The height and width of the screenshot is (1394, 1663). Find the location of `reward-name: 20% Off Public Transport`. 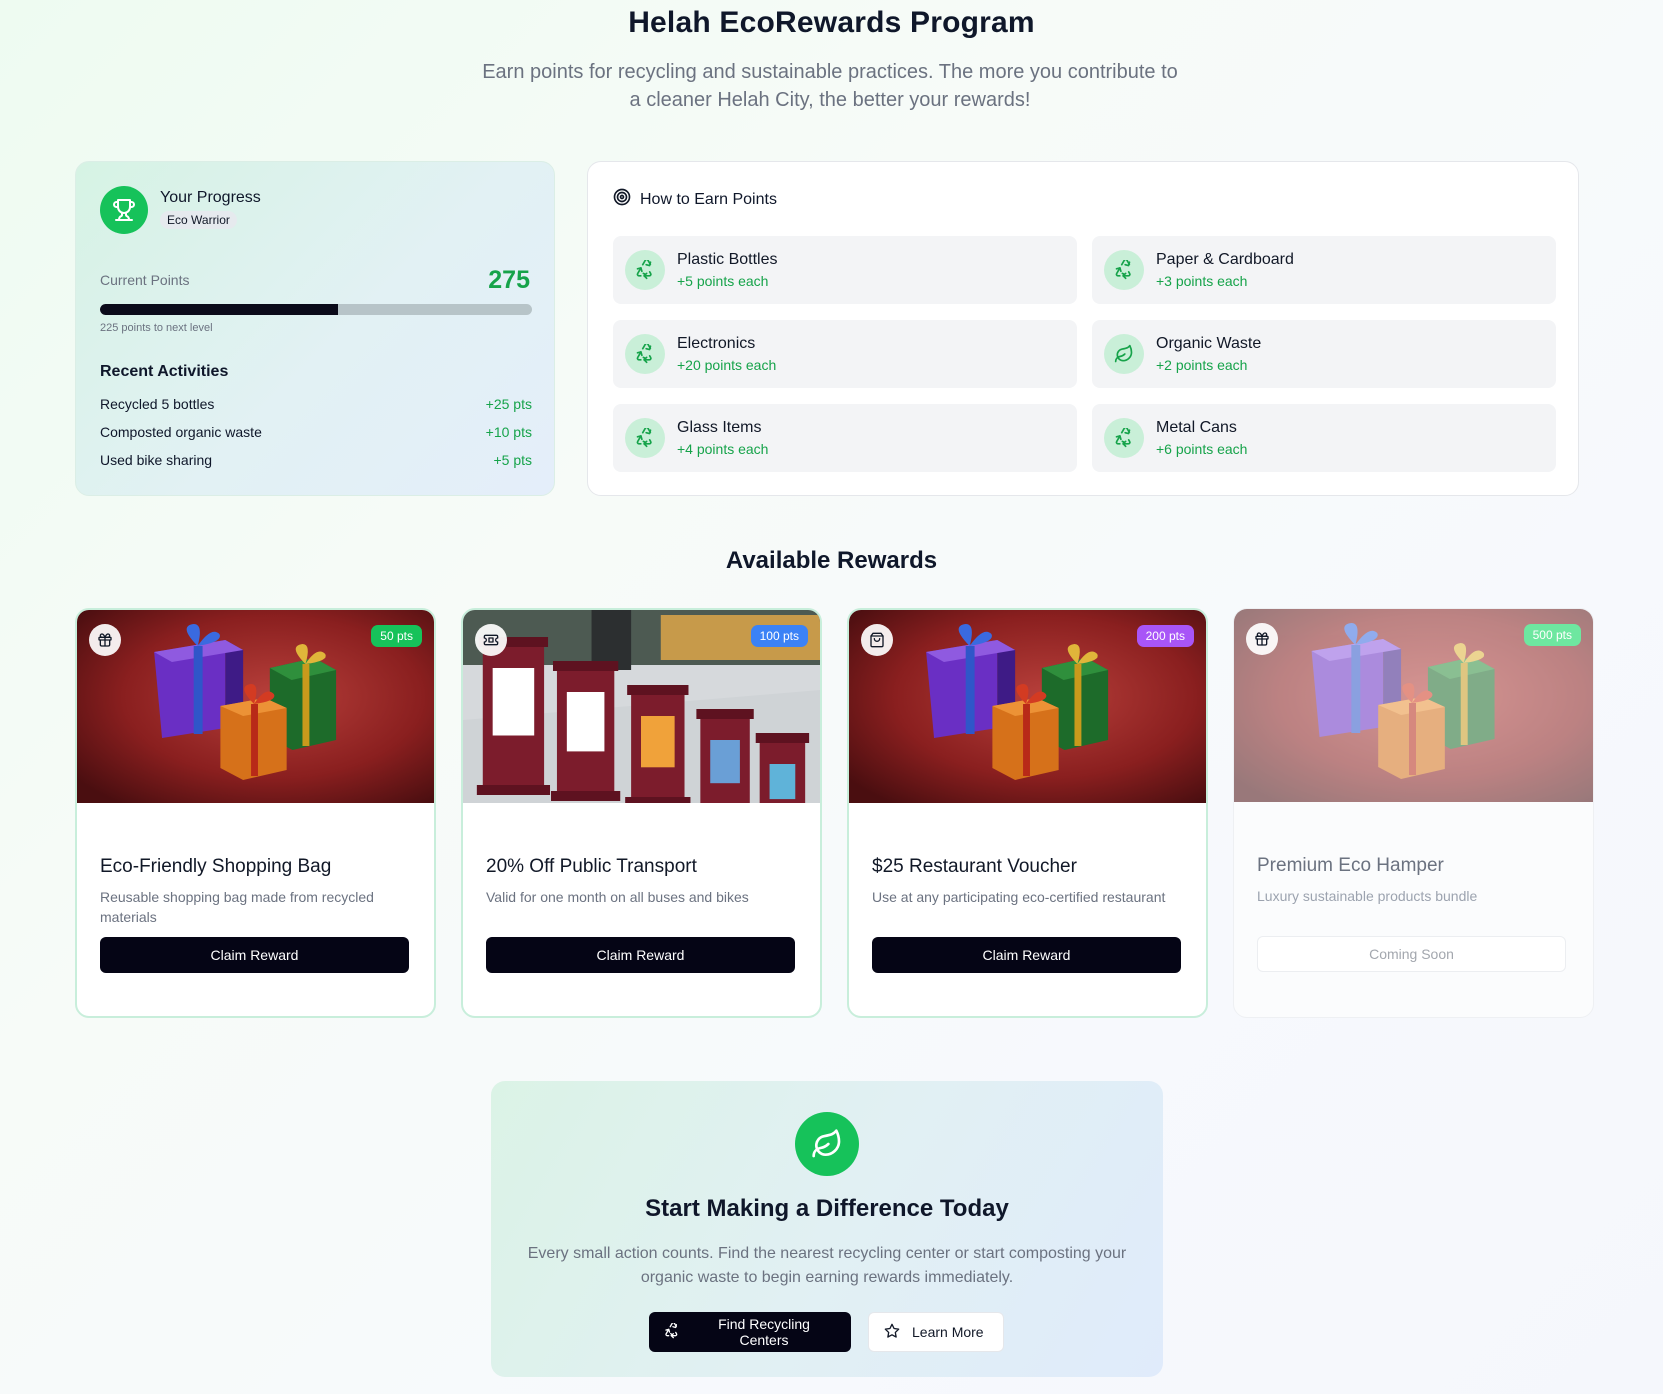

reward-name: 20% Off Public Transport is located at coordinates (591, 866).